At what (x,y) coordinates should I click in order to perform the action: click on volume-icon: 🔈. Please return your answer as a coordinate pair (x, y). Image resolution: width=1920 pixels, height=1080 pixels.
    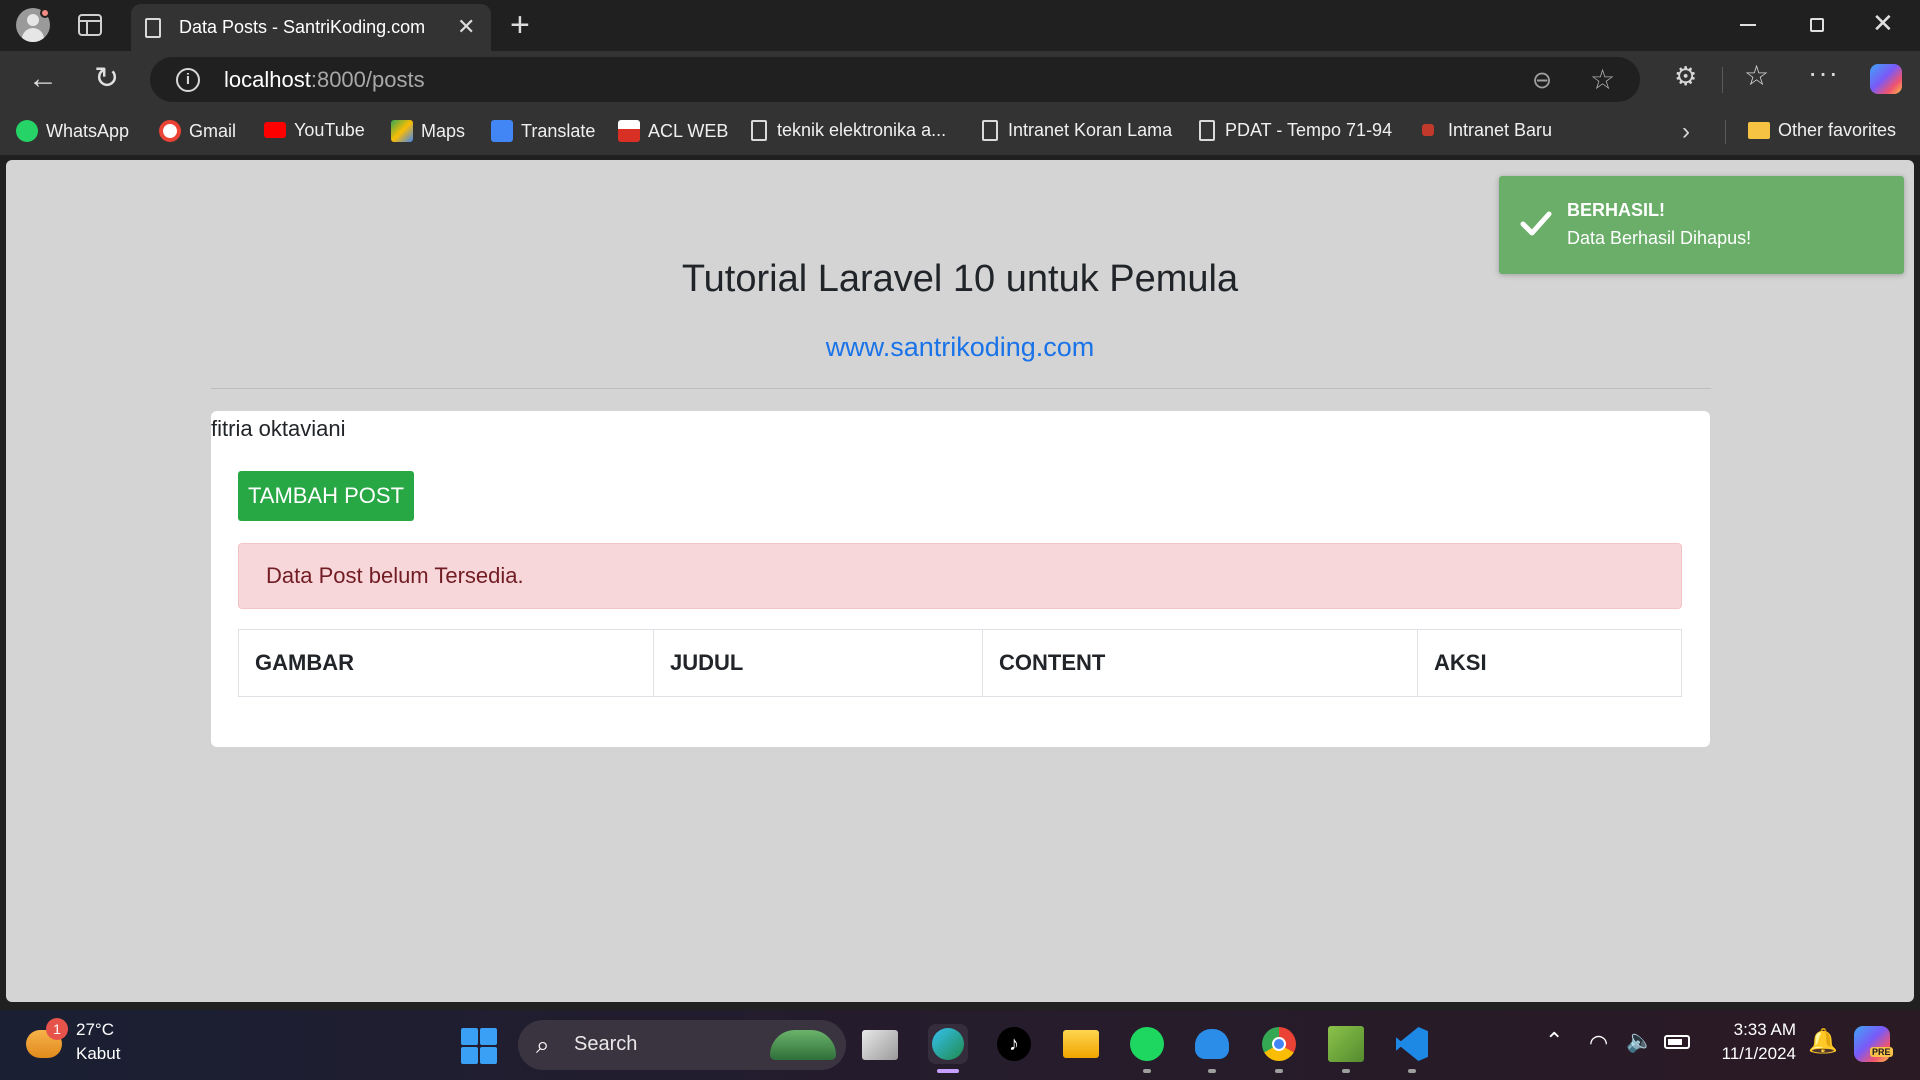
    Looking at the image, I should click on (1639, 1041).